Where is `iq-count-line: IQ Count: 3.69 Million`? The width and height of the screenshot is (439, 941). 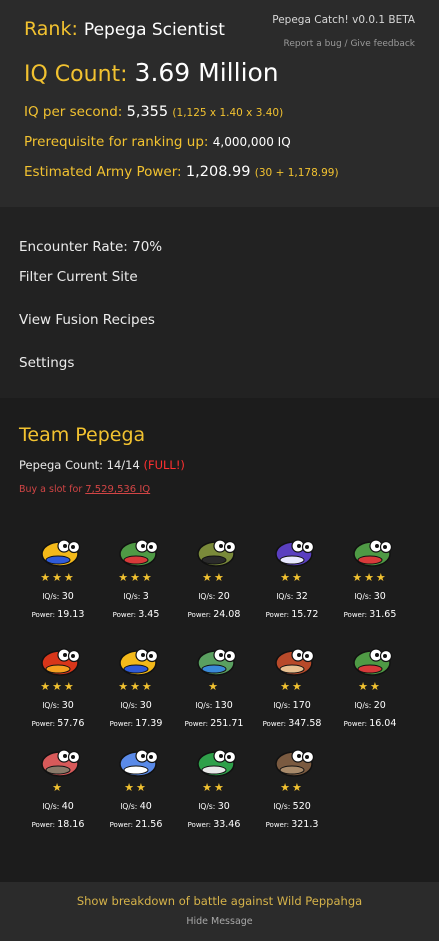 iq-count-line: IQ Count: 3.69 Million is located at coordinates (151, 72).